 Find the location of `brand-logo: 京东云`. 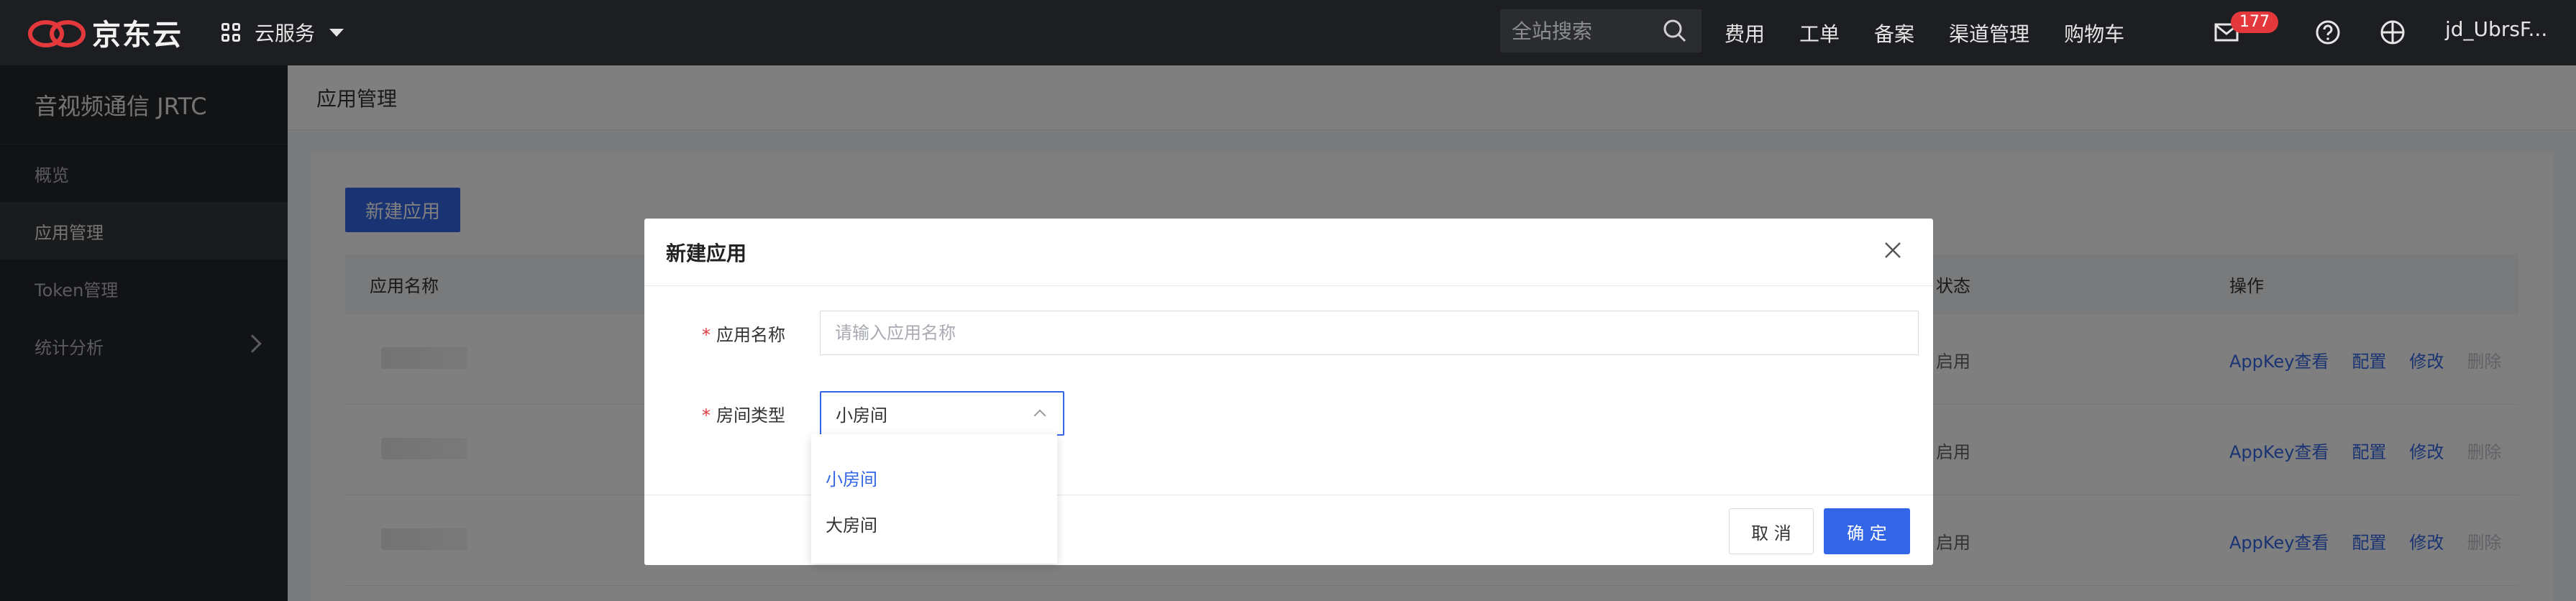

brand-logo: 京东云 is located at coordinates (105, 32).